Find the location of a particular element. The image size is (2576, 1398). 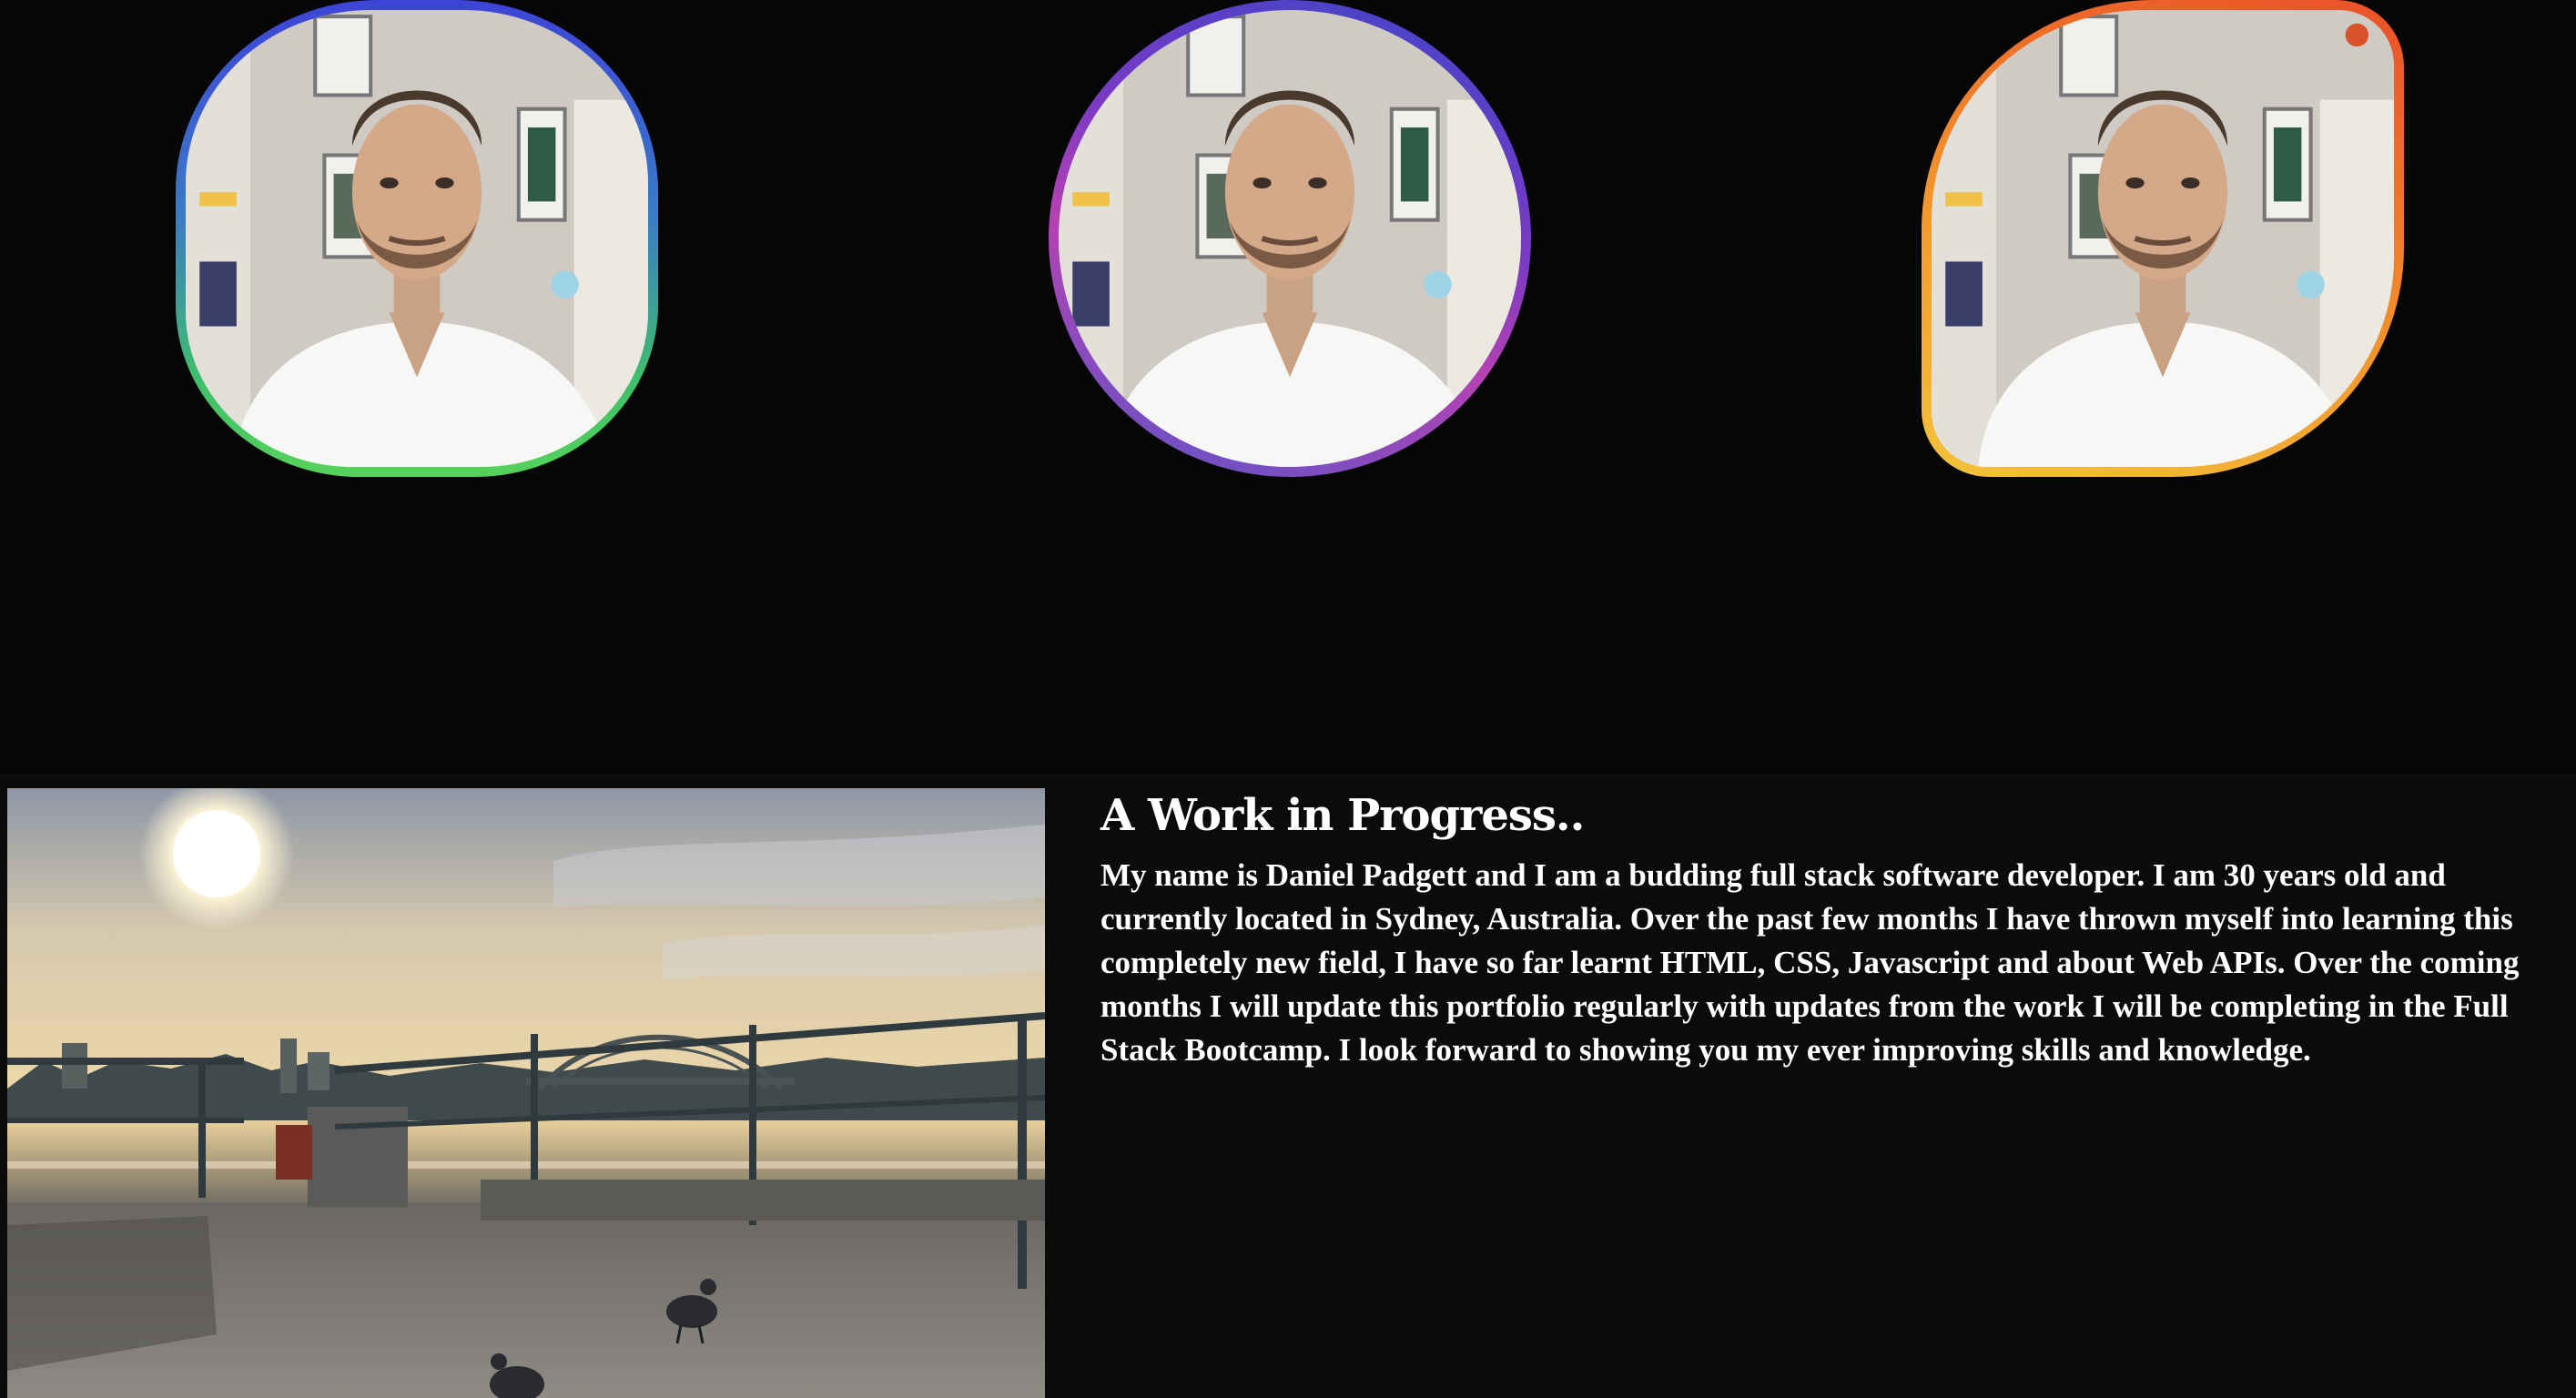

about-title: A Work in Progress.. is located at coordinates (1342, 815).